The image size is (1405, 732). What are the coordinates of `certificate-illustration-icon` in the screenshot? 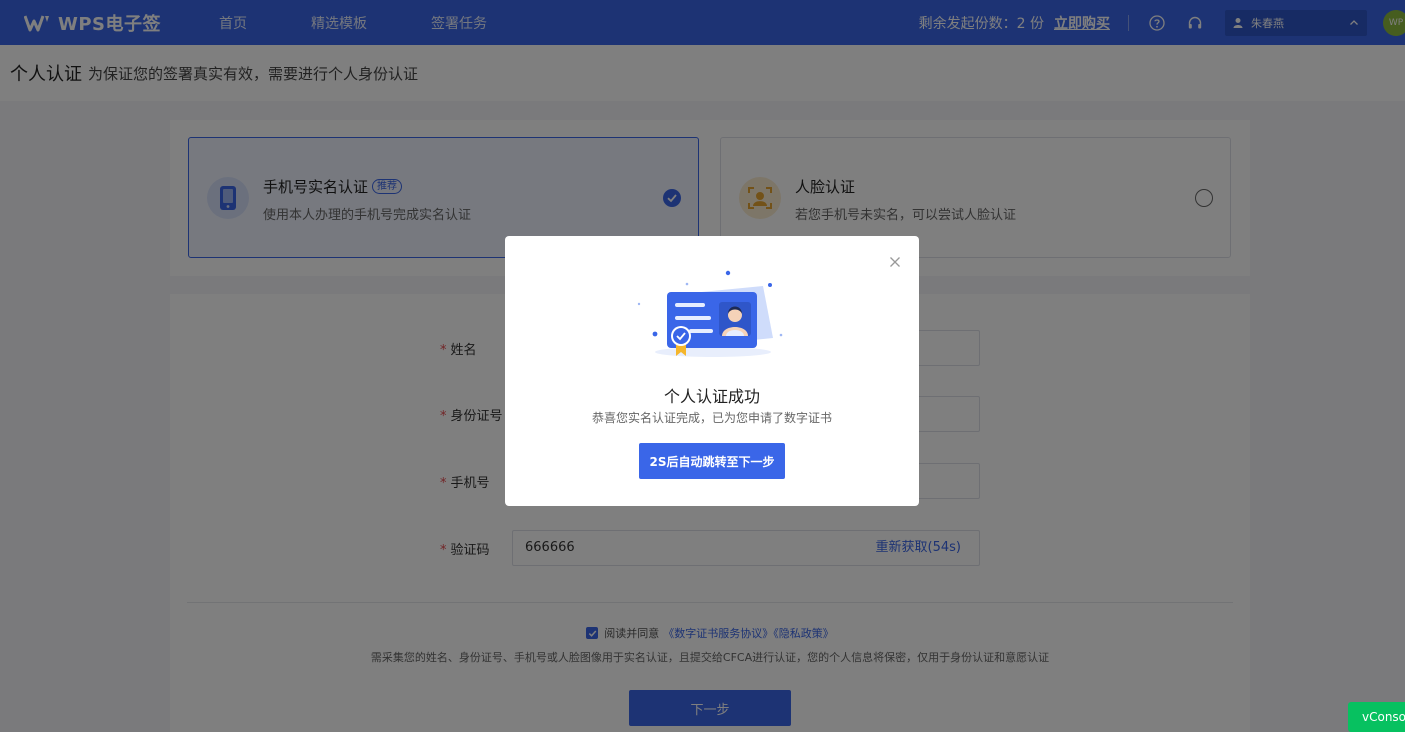 It's located at (710, 313).